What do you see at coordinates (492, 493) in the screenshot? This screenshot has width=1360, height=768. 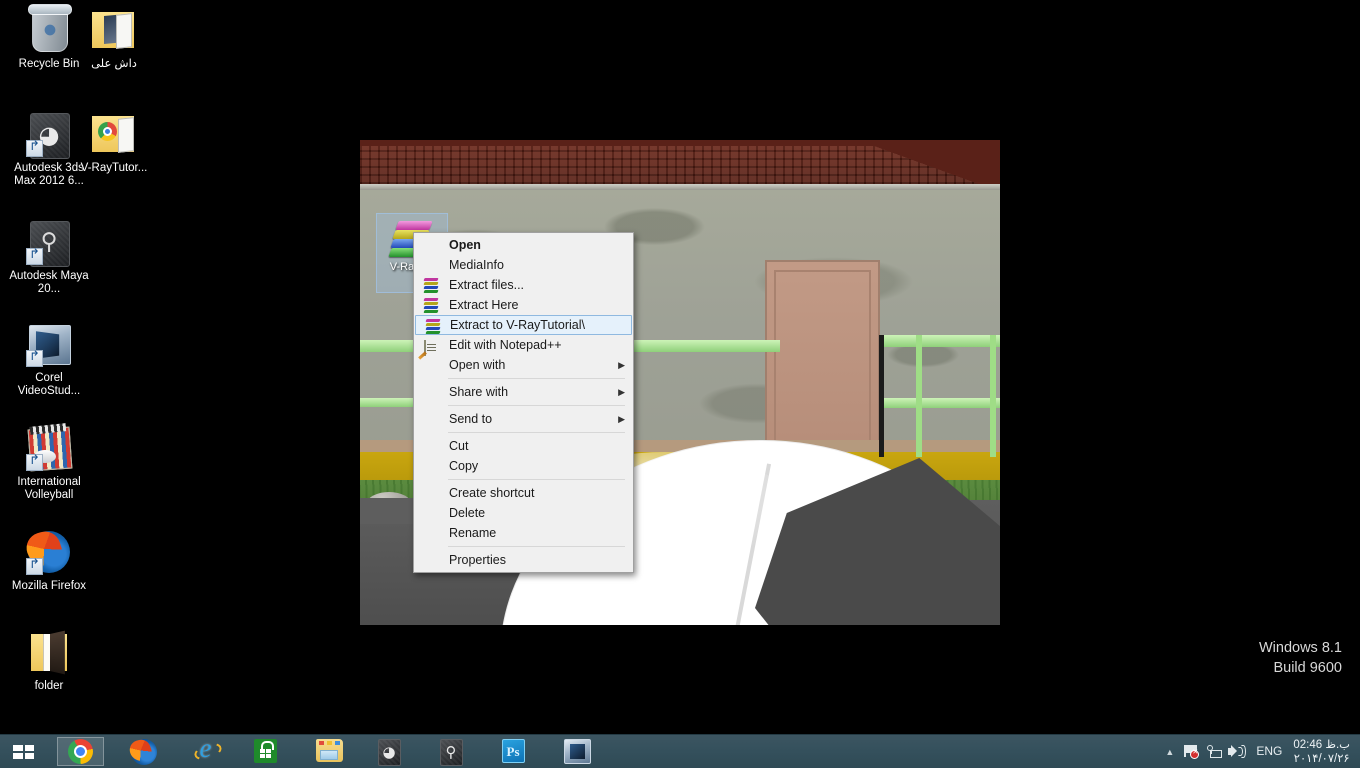 I see `menu-item-label: Create shortcut` at bounding box center [492, 493].